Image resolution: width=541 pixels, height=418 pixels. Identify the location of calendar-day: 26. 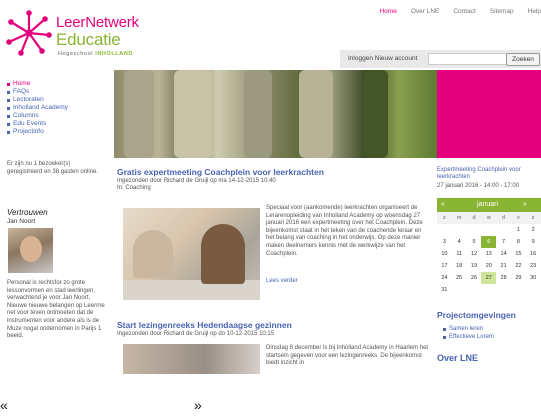
(474, 278).